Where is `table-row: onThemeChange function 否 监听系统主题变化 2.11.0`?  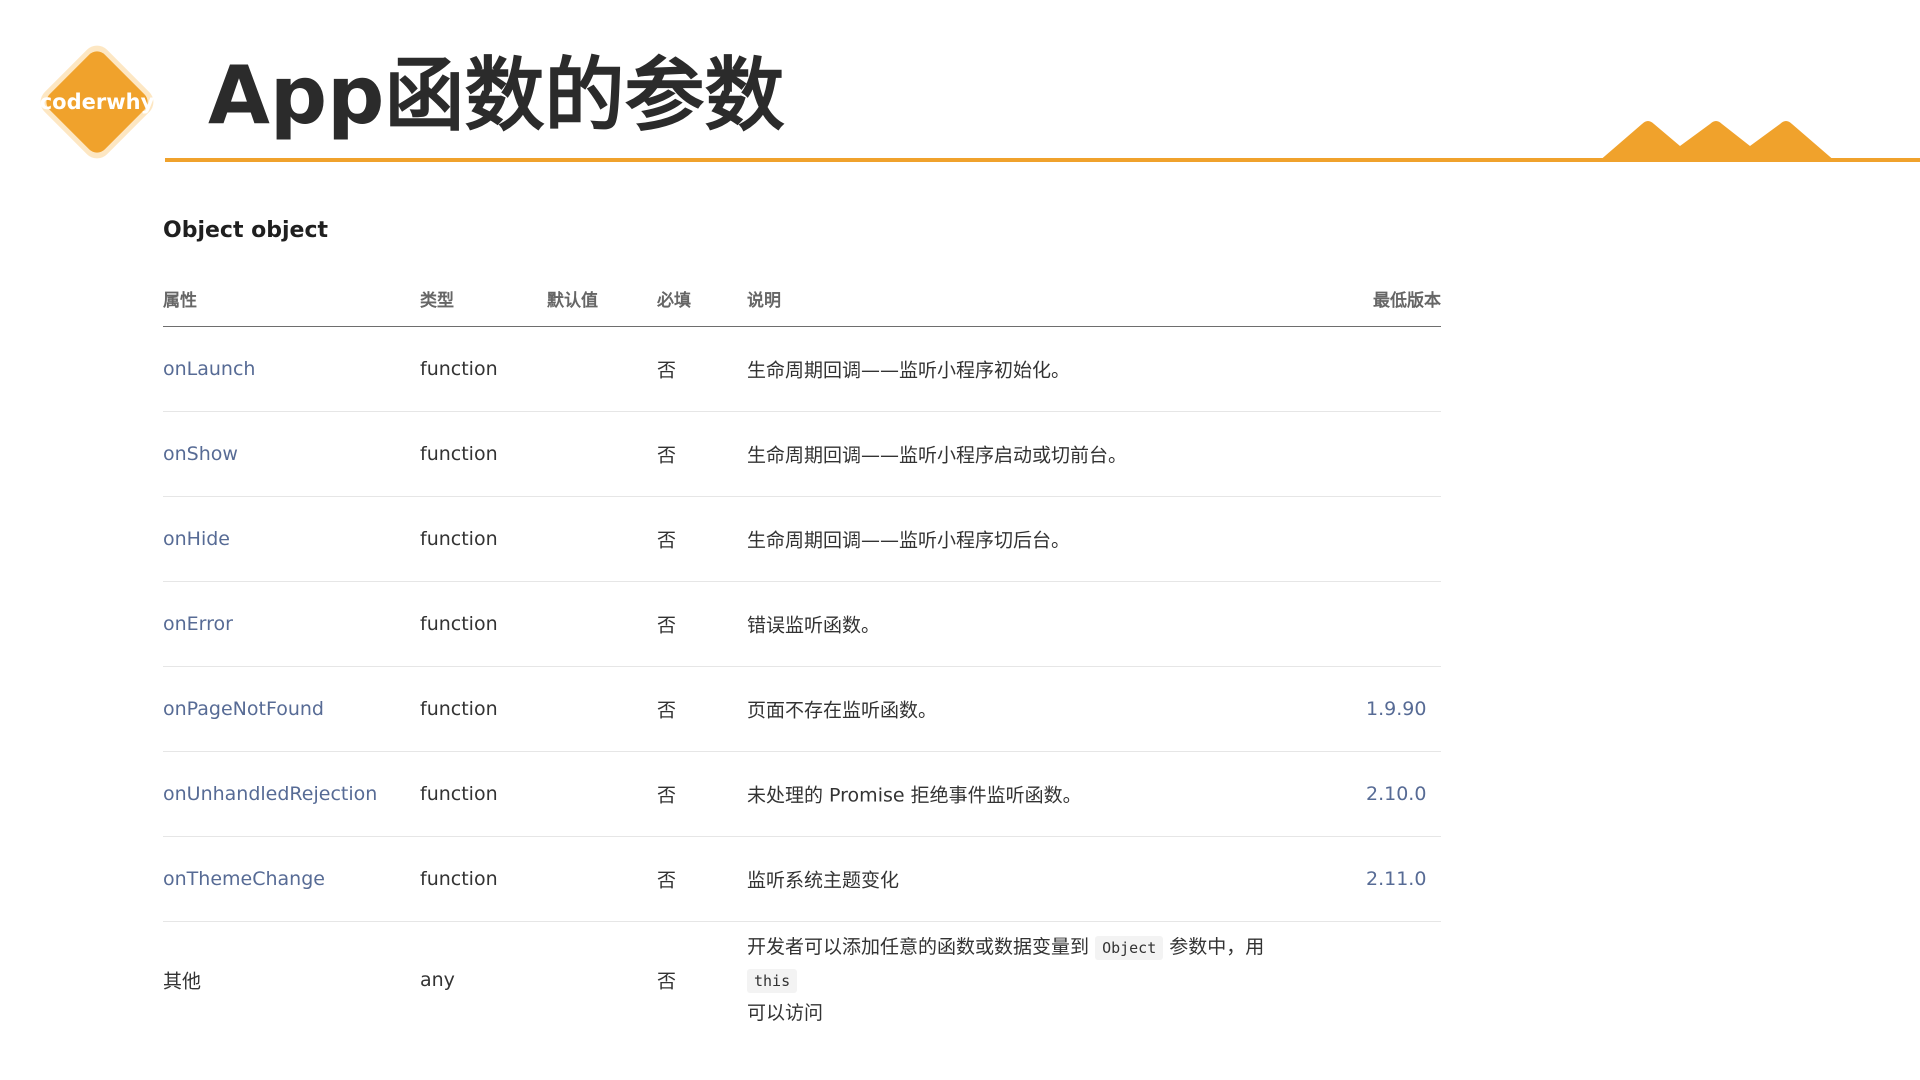 table-row: onThemeChange function 否 监听系统主题变化 2.11.0 is located at coordinates (802, 879).